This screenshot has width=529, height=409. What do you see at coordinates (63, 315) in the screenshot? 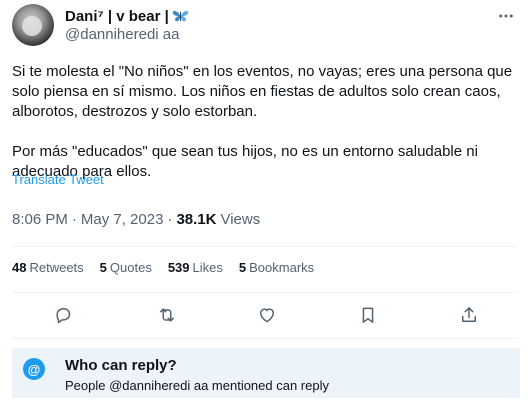
I see `reply-icon` at bounding box center [63, 315].